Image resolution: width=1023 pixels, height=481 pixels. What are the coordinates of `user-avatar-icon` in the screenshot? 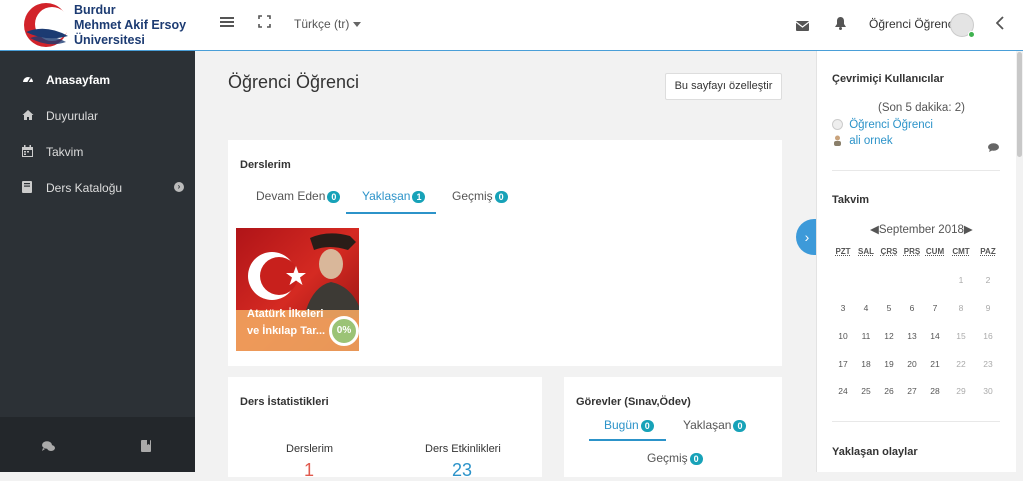 It's located at (837, 141).